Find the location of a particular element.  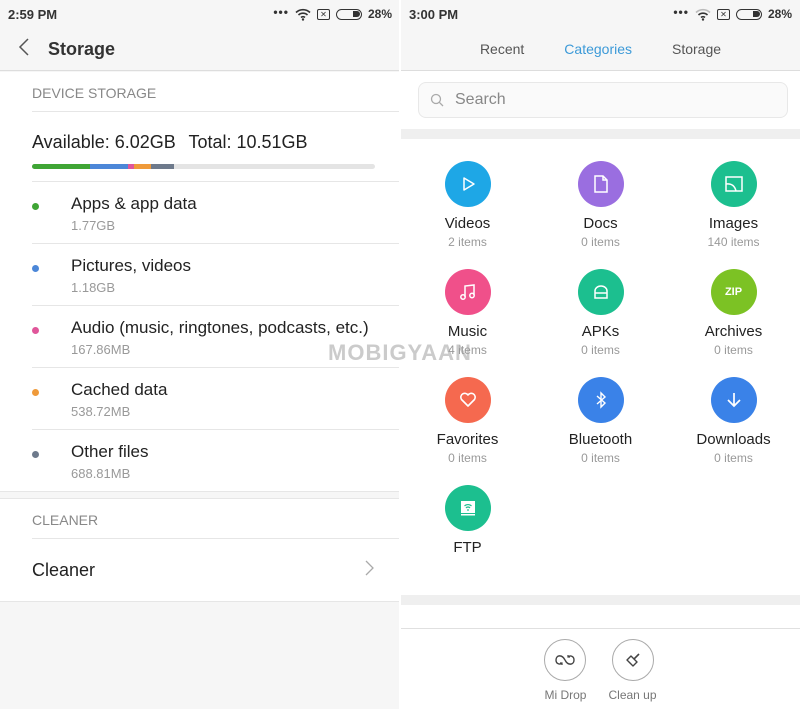

mi-drop-icon is located at coordinates (565, 660).